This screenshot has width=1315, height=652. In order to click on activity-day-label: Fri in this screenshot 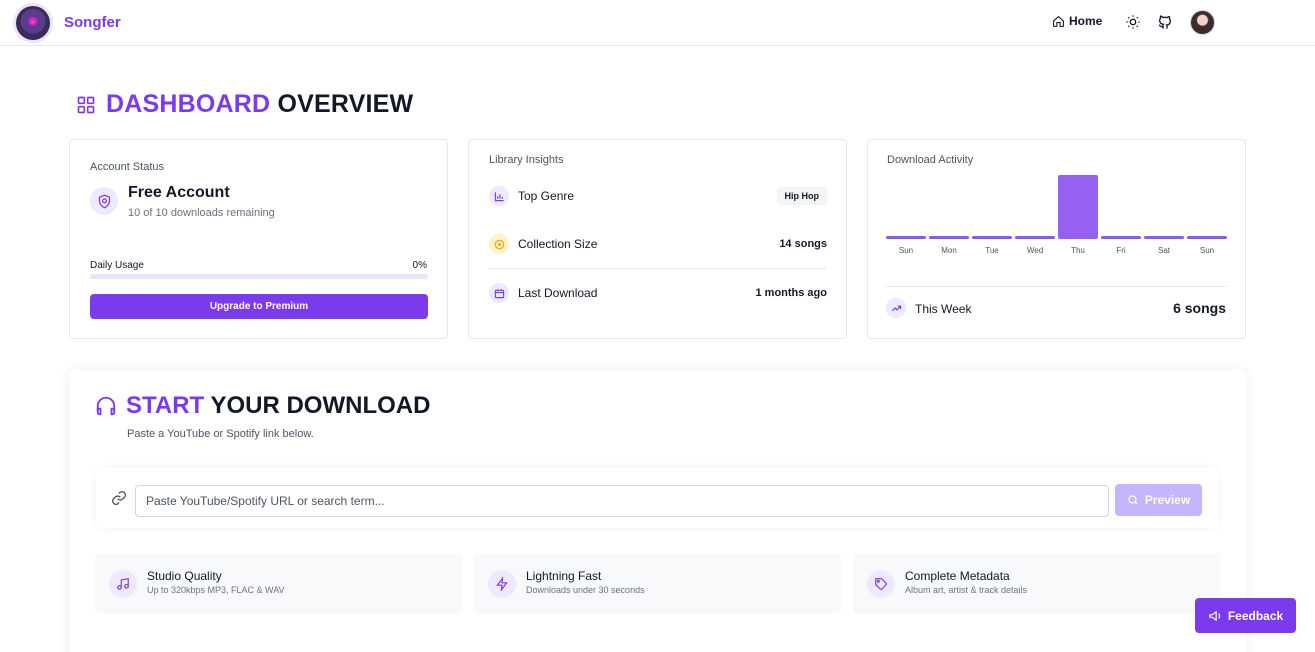, I will do `click(1121, 250)`.